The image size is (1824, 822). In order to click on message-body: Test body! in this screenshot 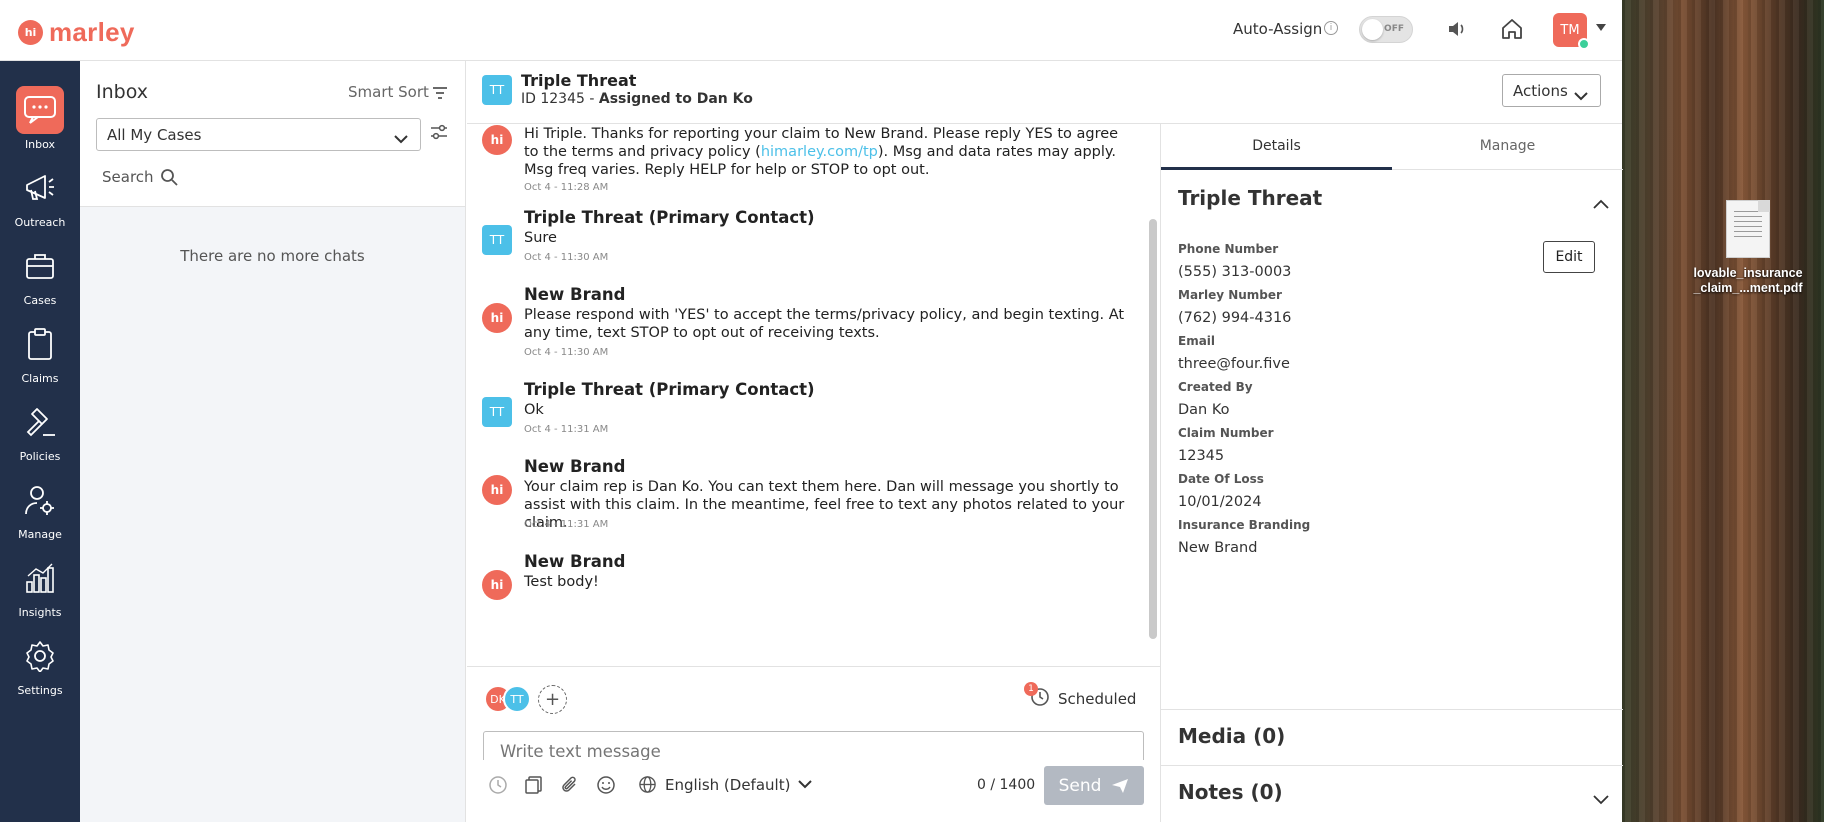, I will do `click(561, 582)`.